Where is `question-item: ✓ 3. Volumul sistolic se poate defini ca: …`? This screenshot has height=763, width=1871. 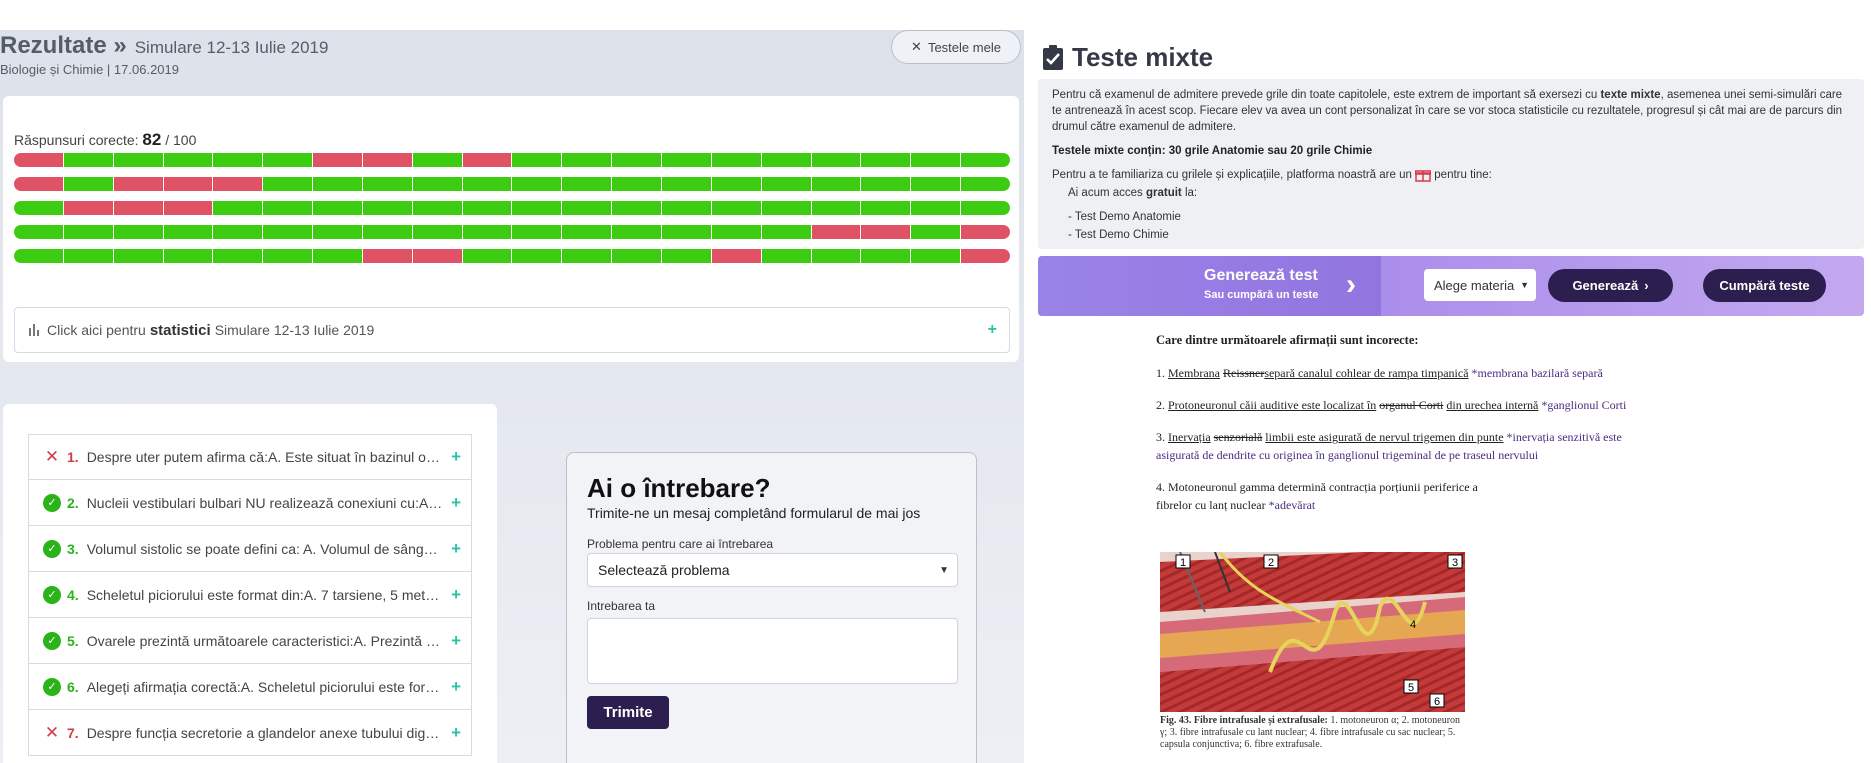
question-item: ✓ 3. Volumul sistolic se poate defini ca: … is located at coordinates (250, 549).